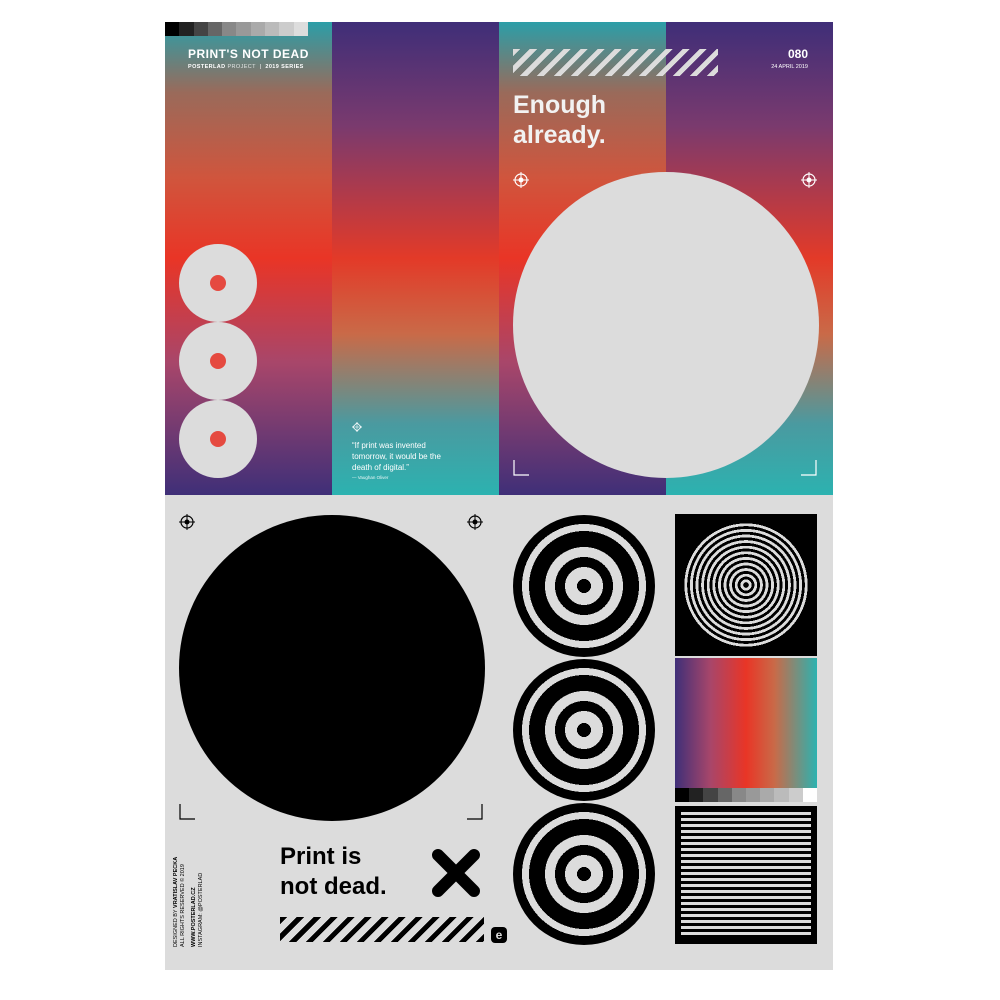 Image resolution: width=1000 pixels, height=1000 pixels. What do you see at coordinates (560, 105) in the screenshot?
I see `headline-line-1: Enough` at bounding box center [560, 105].